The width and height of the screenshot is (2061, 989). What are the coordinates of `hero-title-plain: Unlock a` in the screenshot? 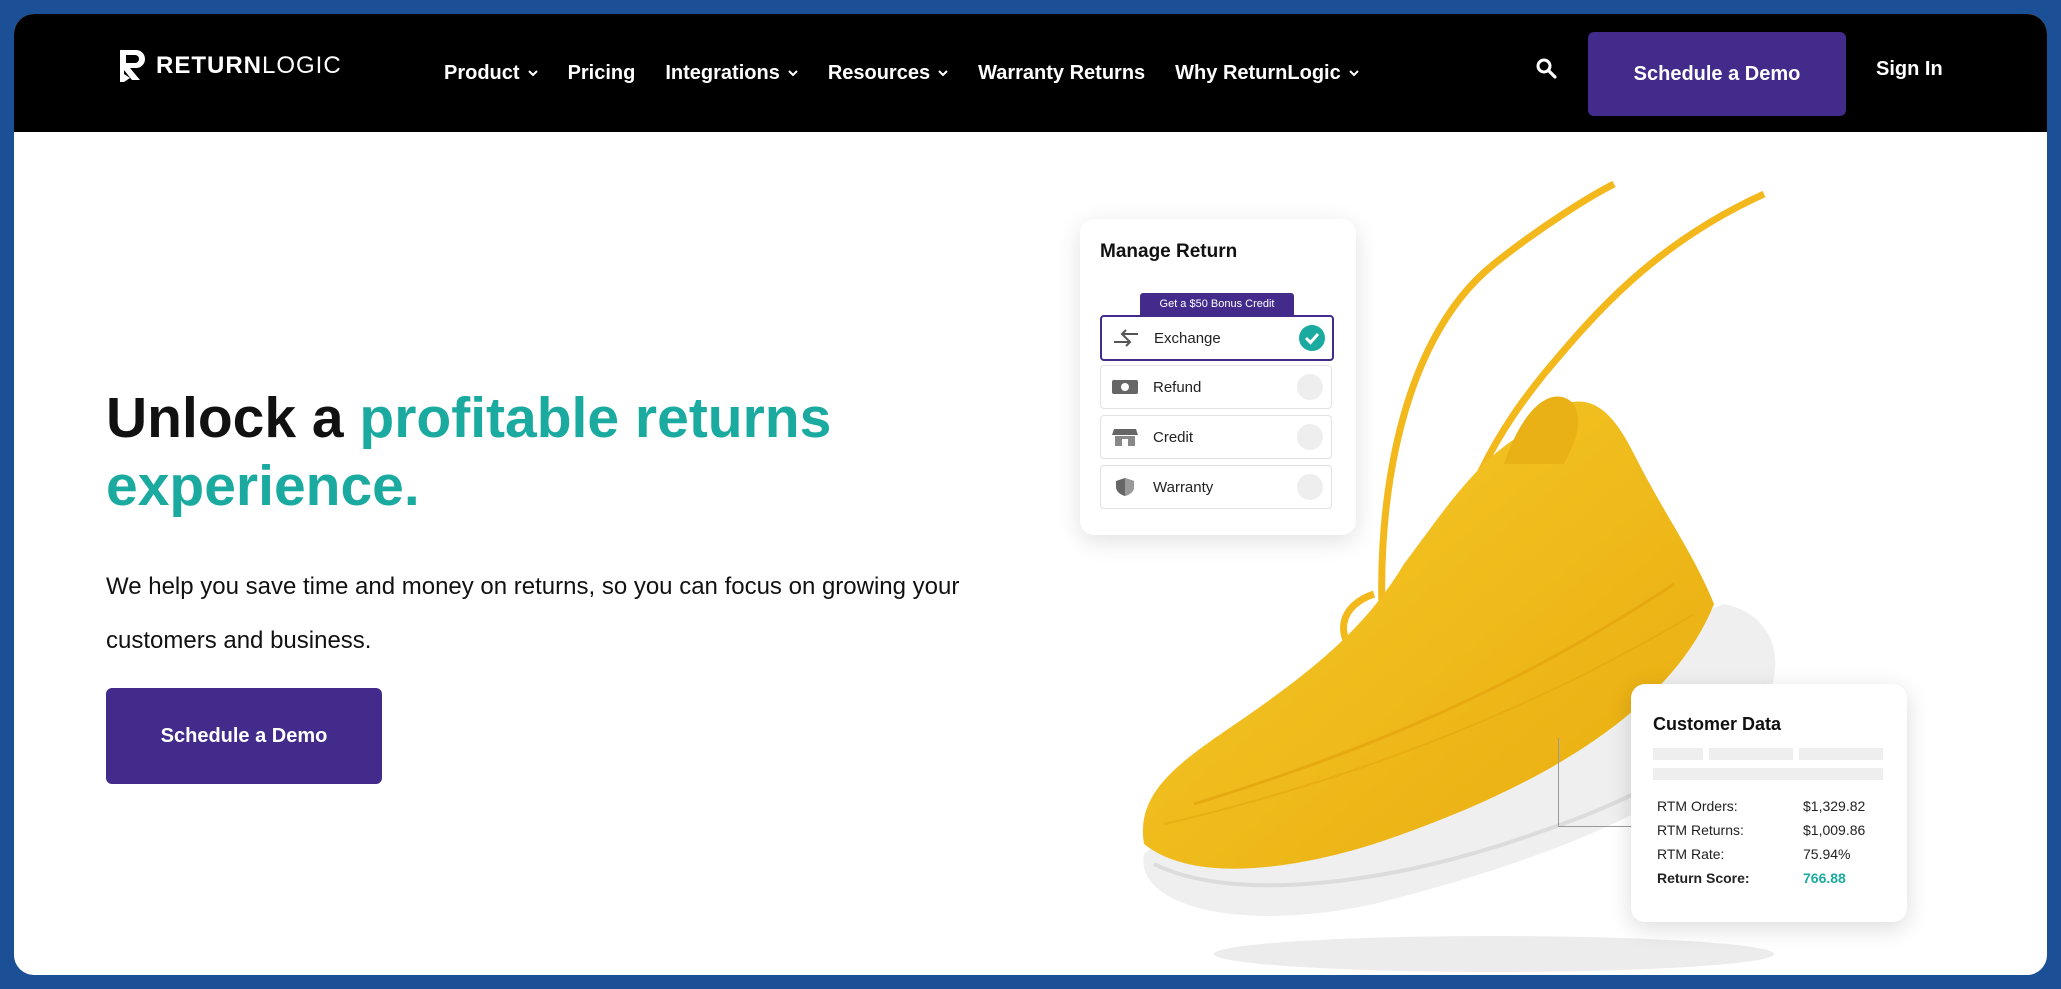 It's located at (233, 418).